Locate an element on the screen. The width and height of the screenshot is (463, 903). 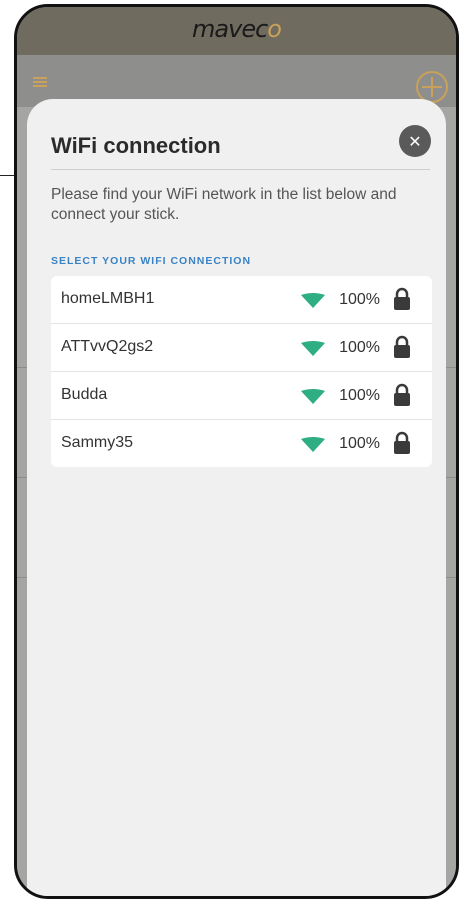
network-row: Budda 100% is located at coordinates (241, 396).